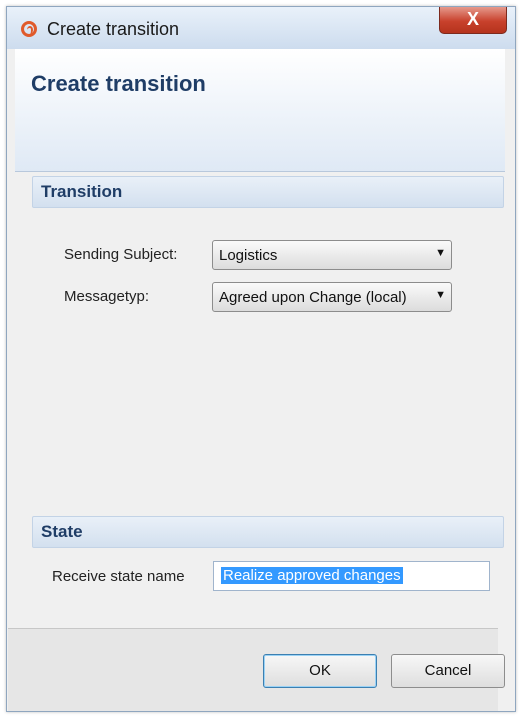 The image size is (520, 716). What do you see at coordinates (256, 669) in the screenshot?
I see `dialog-footer: OK Cancel` at bounding box center [256, 669].